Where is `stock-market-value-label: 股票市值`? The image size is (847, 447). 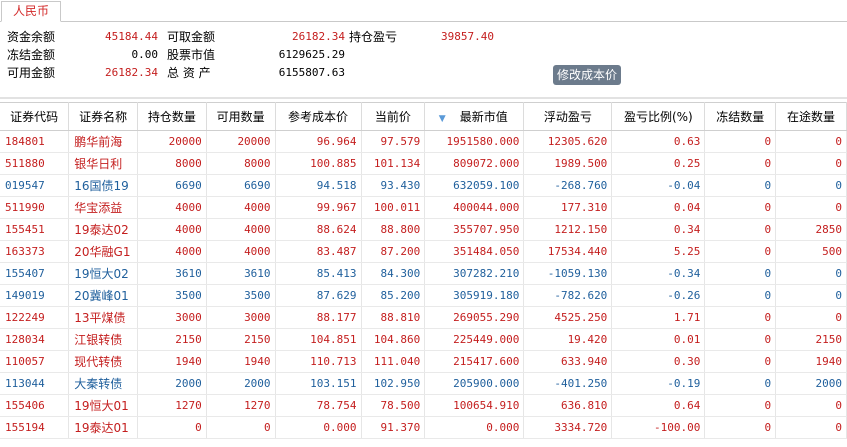
stock-market-value-label: 股票市值 is located at coordinates (191, 55).